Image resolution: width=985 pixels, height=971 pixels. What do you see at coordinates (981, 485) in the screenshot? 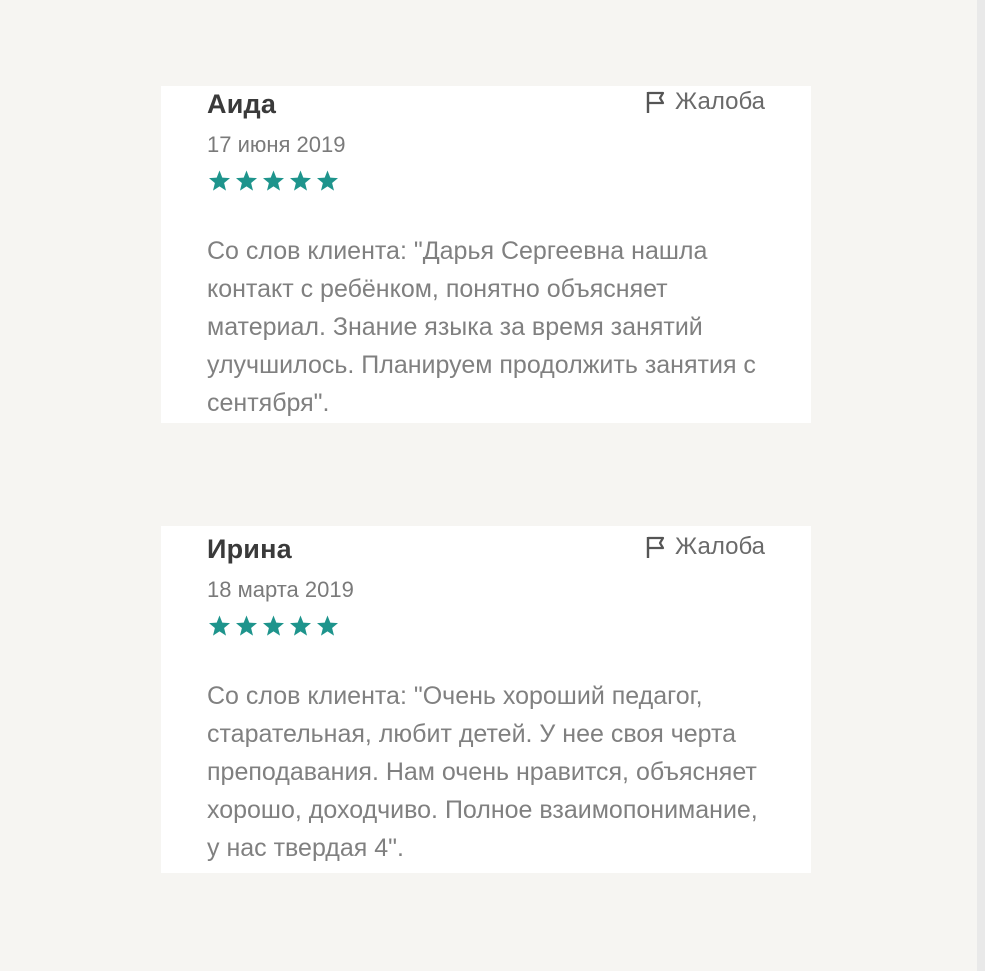
I see `scrollbar-track` at bounding box center [981, 485].